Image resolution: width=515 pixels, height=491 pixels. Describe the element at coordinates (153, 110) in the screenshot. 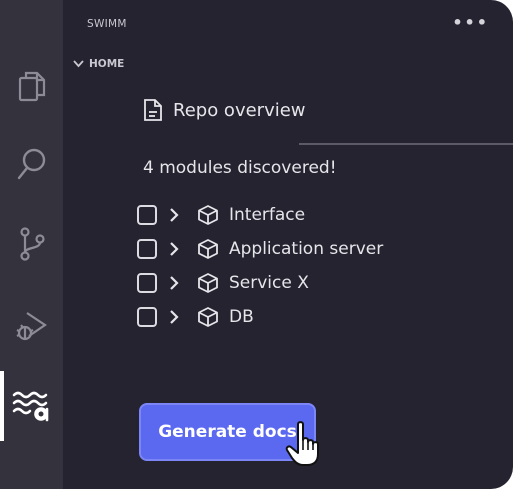

I see `document-icon` at that location.